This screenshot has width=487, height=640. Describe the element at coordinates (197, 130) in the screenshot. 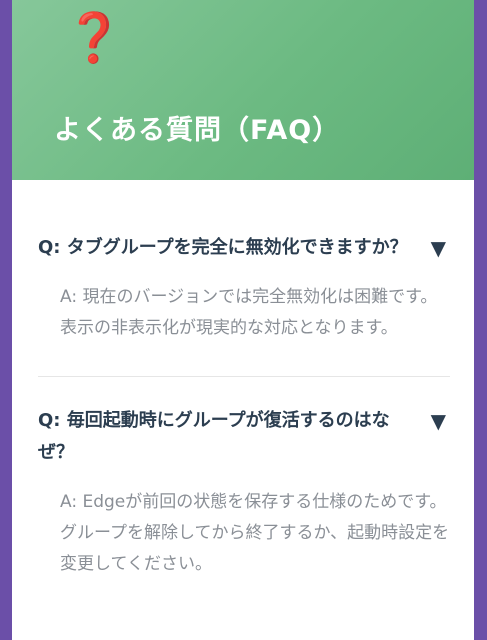

I see `faq-title: よくある質問（FAQ）` at that location.